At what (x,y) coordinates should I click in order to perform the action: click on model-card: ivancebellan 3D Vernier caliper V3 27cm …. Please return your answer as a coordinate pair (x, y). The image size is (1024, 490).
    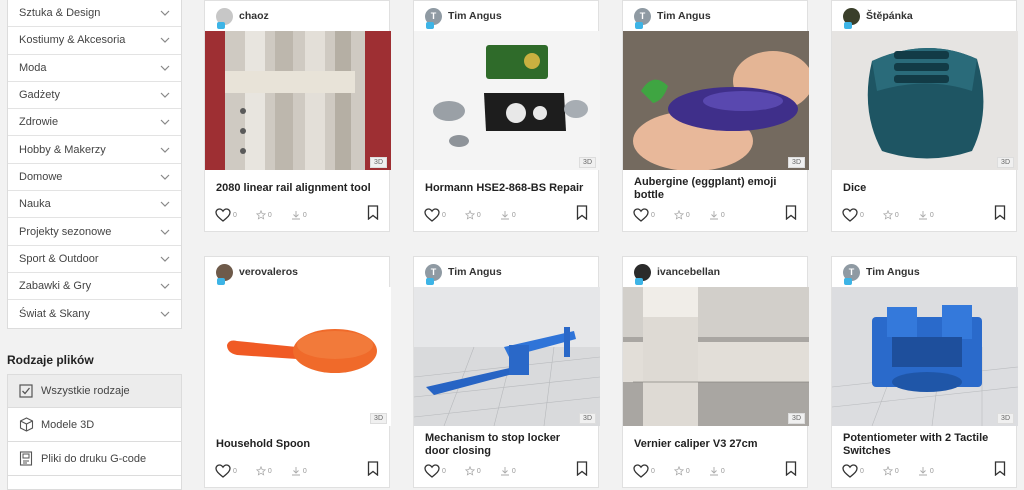
    Looking at the image, I should click on (715, 372).